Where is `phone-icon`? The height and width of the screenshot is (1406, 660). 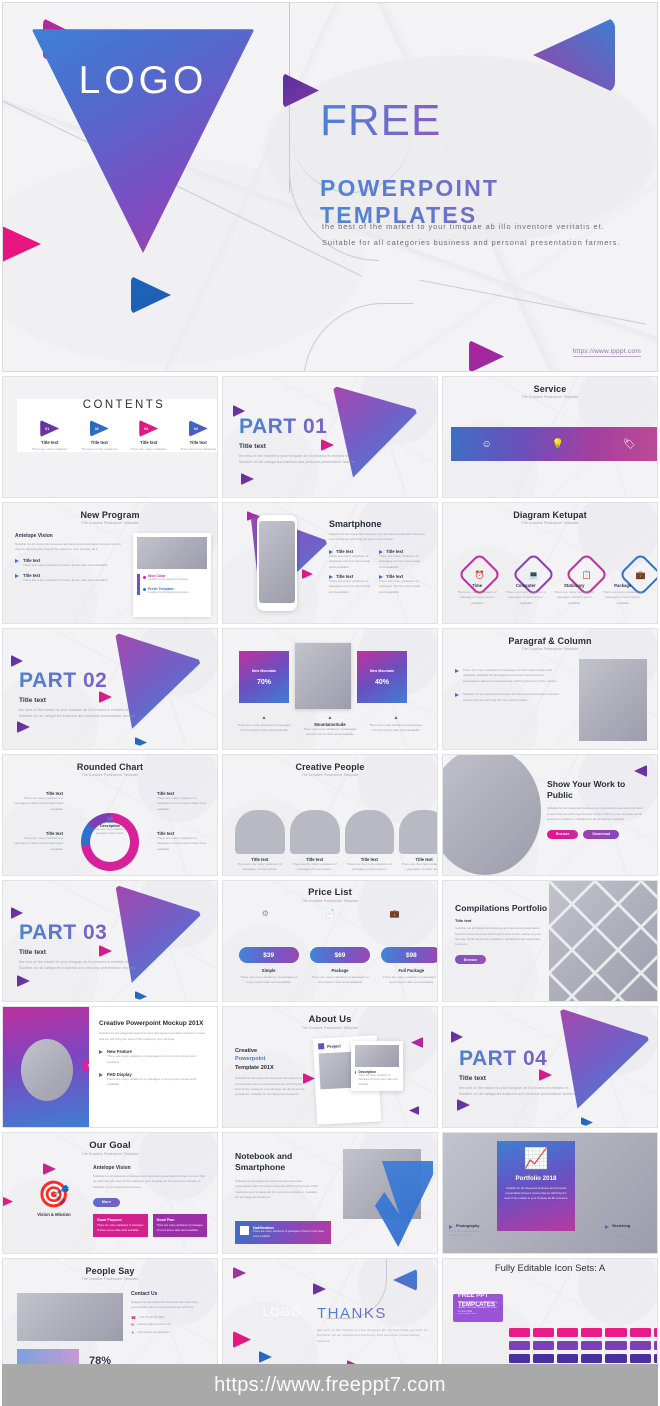
phone-icon is located at coordinates (616, 1345).